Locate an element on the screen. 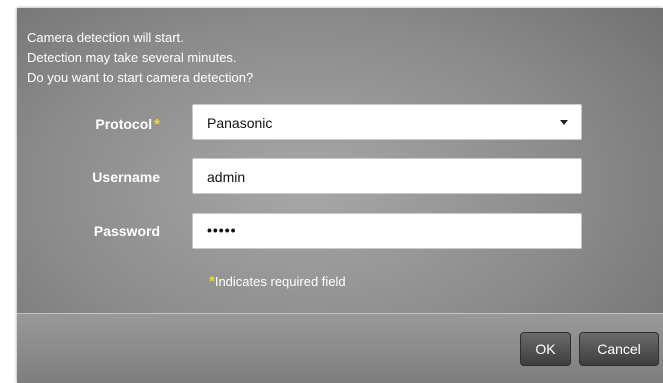 This screenshot has width=663, height=383. message-line-1: Camera detection will start. is located at coordinates (105, 37).